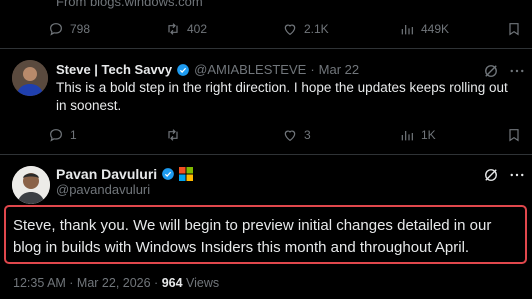  What do you see at coordinates (417, 135) in the screenshot?
I see `views-action: 1K` at bounding box center [417, 135].